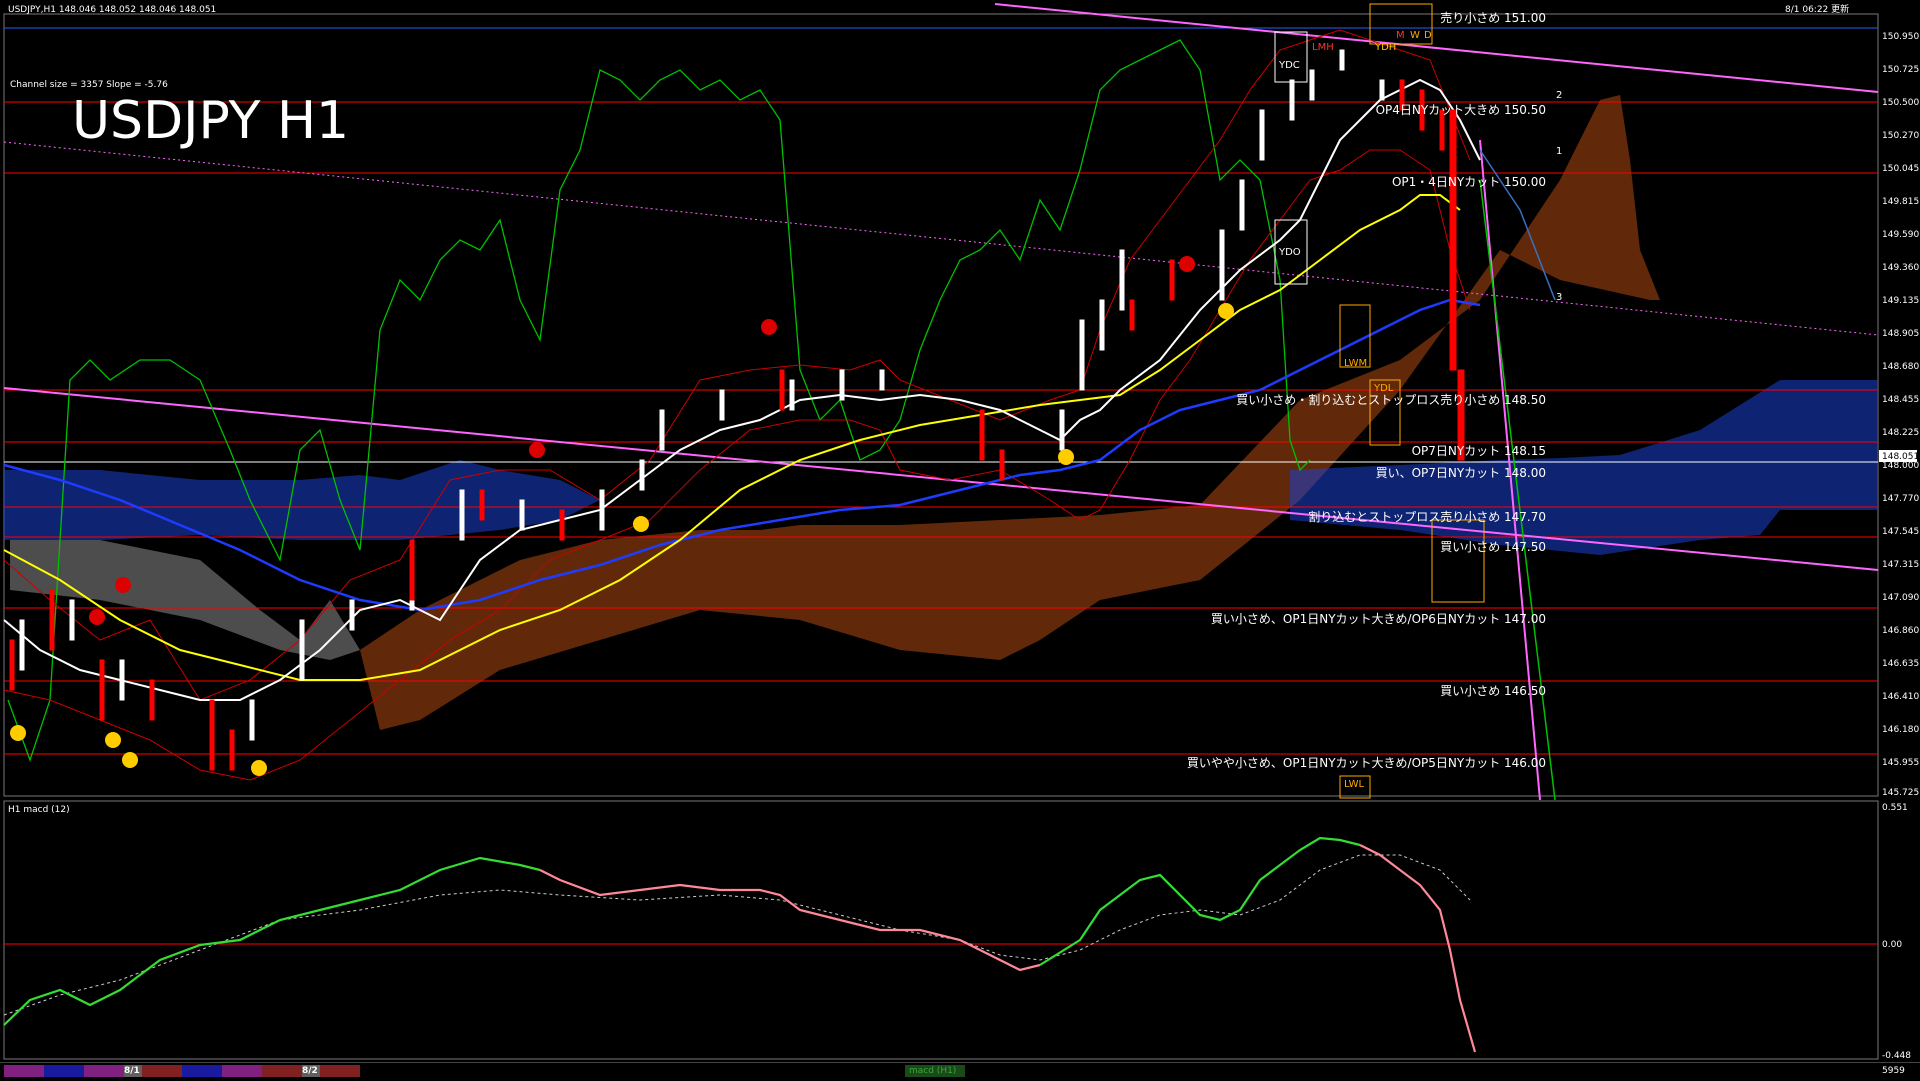 The width and height of the screenshot is (1920, 1081). Describe the element at coordinates (933, 1071) in the screenshot. I see `indicator-tab-label: macd (H1)` at that location.